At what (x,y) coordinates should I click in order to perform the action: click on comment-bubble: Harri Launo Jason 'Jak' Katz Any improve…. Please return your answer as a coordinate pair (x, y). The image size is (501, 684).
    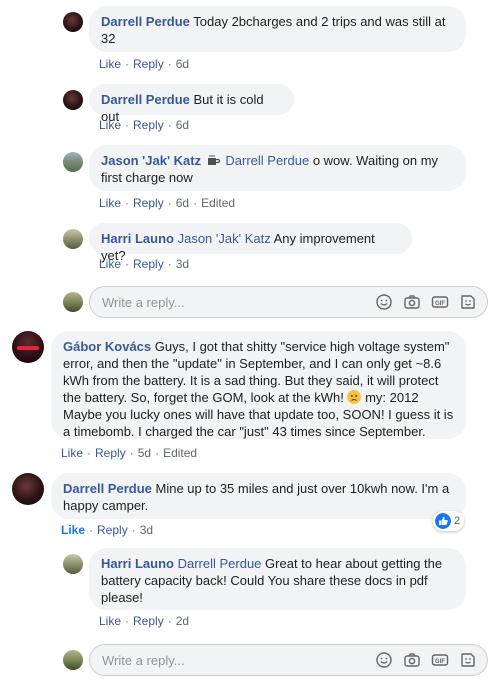
    Looking at the image, I should click on (250, 243).